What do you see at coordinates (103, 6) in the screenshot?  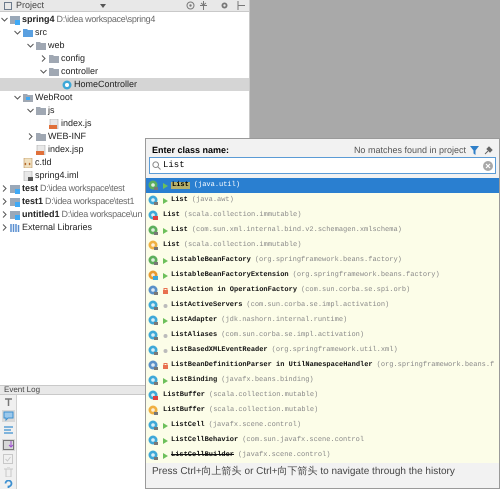 I see `dropdown-icon` at bounding box center [103, 6].